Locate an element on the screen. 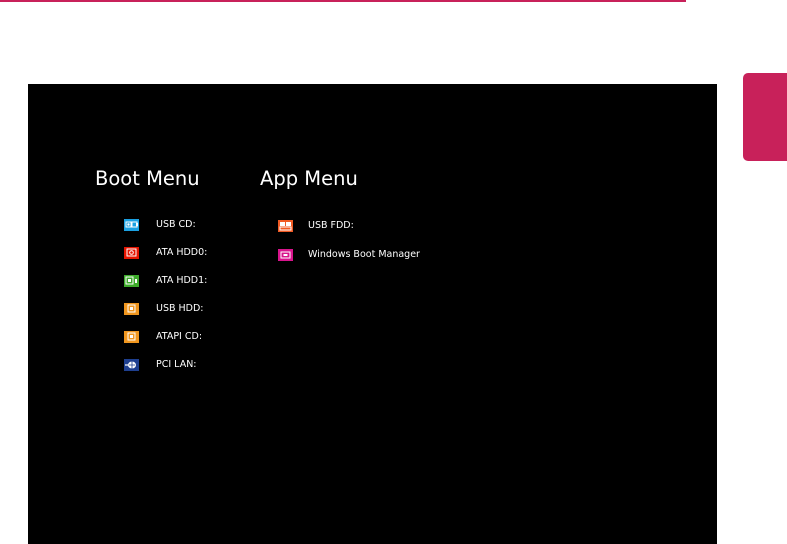  app-item-usb-fdd: USB FDD: is located at coordinates (349, 225).